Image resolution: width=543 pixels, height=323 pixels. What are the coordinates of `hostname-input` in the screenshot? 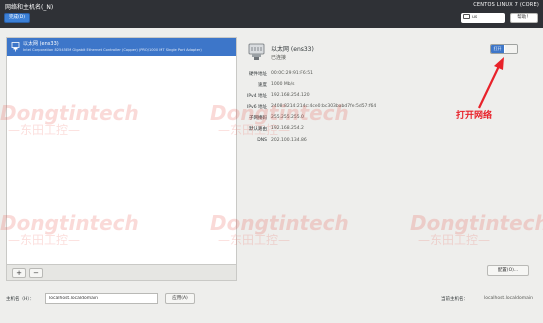 It's located at (101, 298).